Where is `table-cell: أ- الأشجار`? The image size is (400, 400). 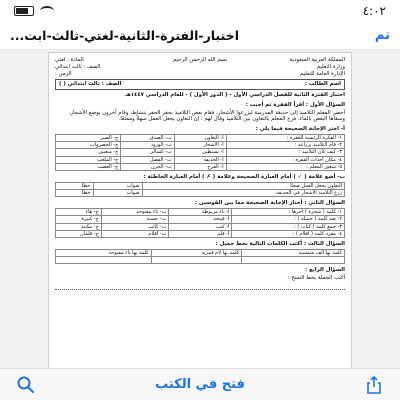 table-cell: أ- الأشجار is located at coordinates (200, 145).